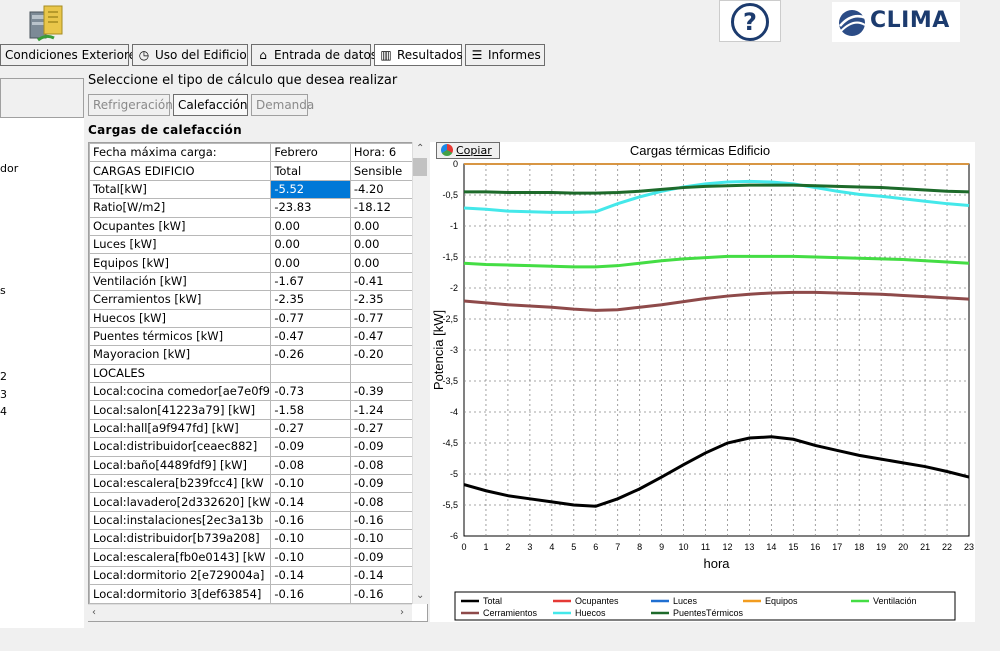 This screenshot has height=651, width=1000. What do you see at coordinates (310, 153) in the screenshot?
I see `value-cell: Febrero` at bounding box center [310, 153].